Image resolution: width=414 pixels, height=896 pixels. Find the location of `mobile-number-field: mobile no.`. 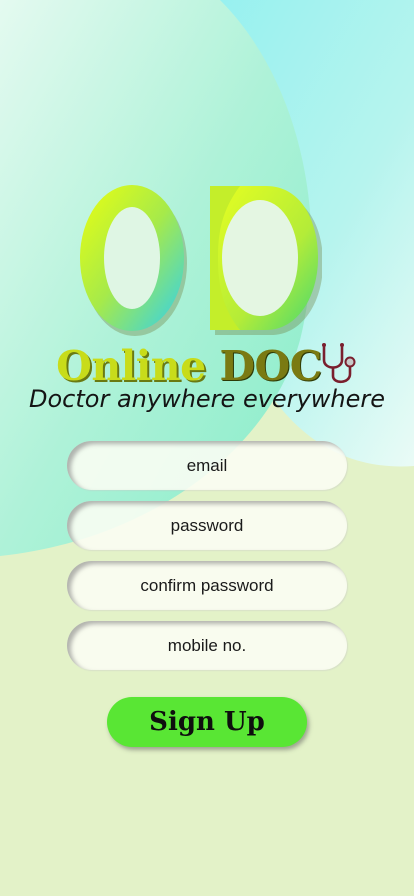

mobile-number-field: mobile no. is located at coordinates (207, 645).